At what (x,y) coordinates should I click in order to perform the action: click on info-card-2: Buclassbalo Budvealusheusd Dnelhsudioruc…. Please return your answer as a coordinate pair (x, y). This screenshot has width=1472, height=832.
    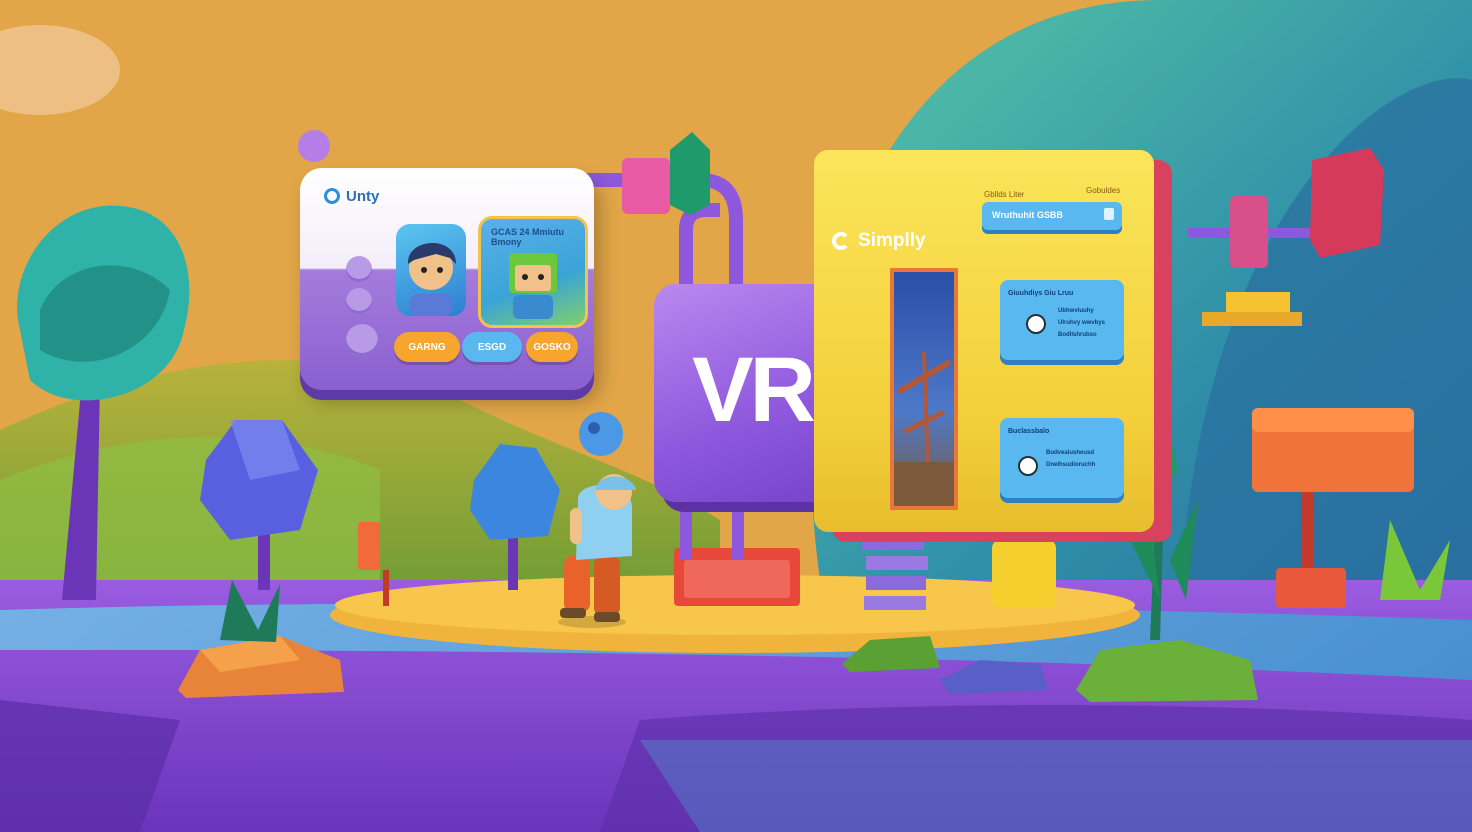
    Looking at the image, I should click on (1062, 458).